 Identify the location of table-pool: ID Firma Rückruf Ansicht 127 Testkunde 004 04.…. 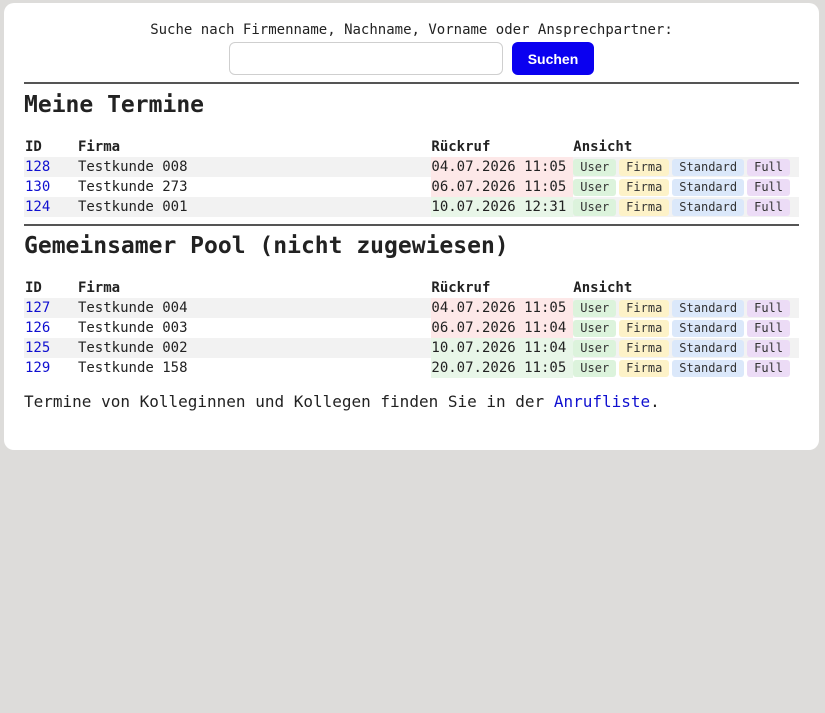
(411, 328).